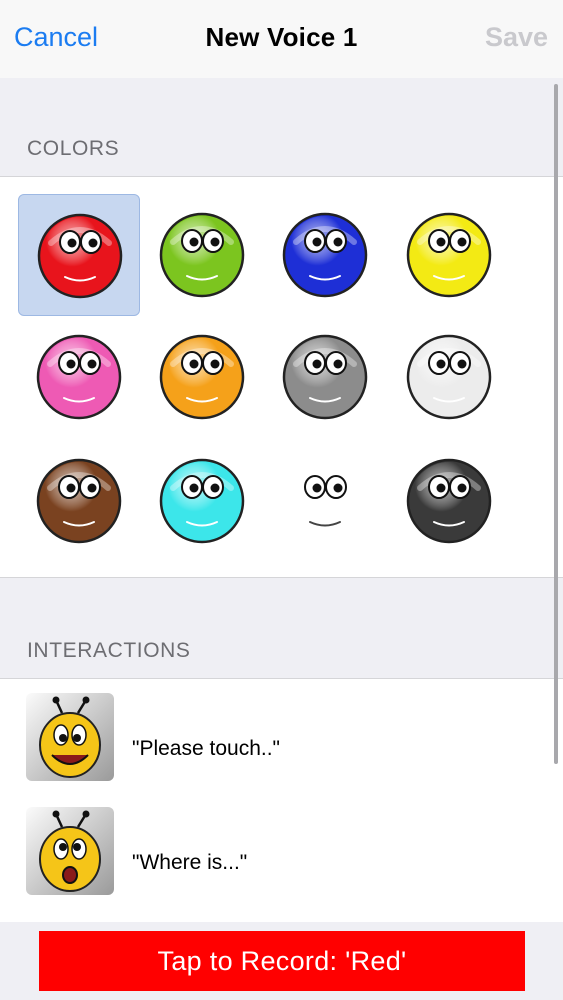 Image resolution: width=563 pixels, height=1000 pixels. I want to click on green-smiley-icon, so click(202, 255).